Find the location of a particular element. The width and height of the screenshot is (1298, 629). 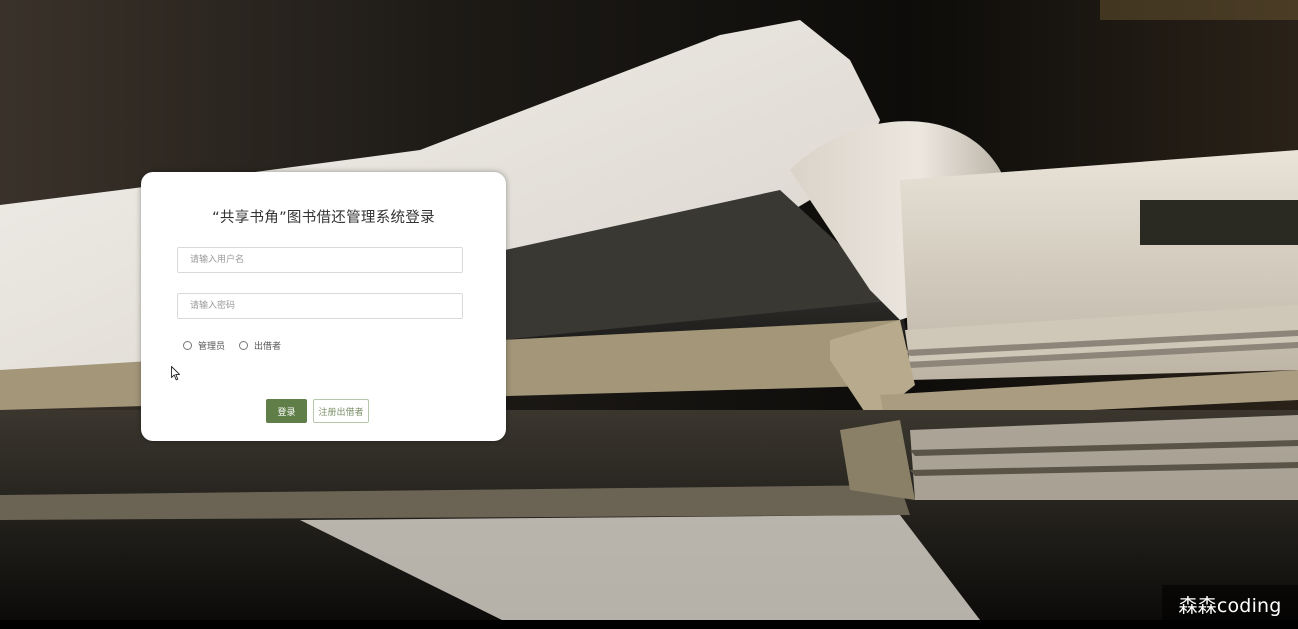

mouse-pointer-icon is located at coordinates (176, 375).